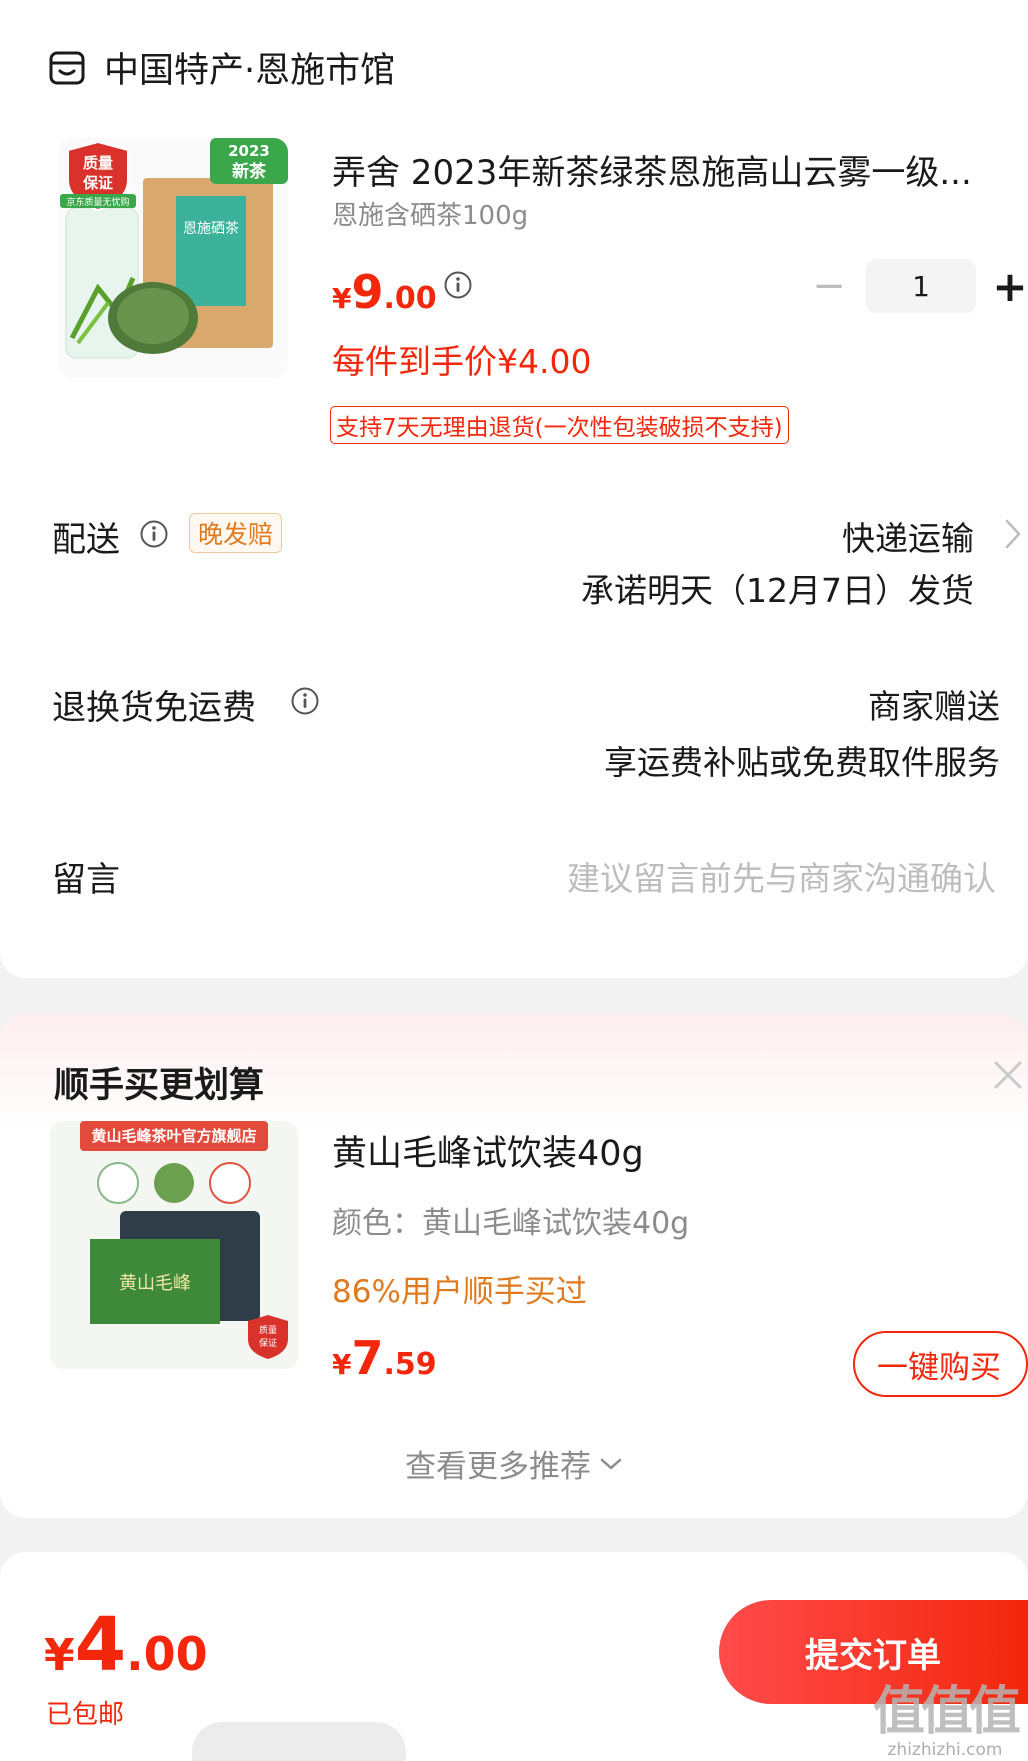  Describe the element at coordinates (173, 258) in the screenshot. I see `product-image: 恩施硒茶 2023 新茶 质量 保证 京东质量无忧购` at that location.